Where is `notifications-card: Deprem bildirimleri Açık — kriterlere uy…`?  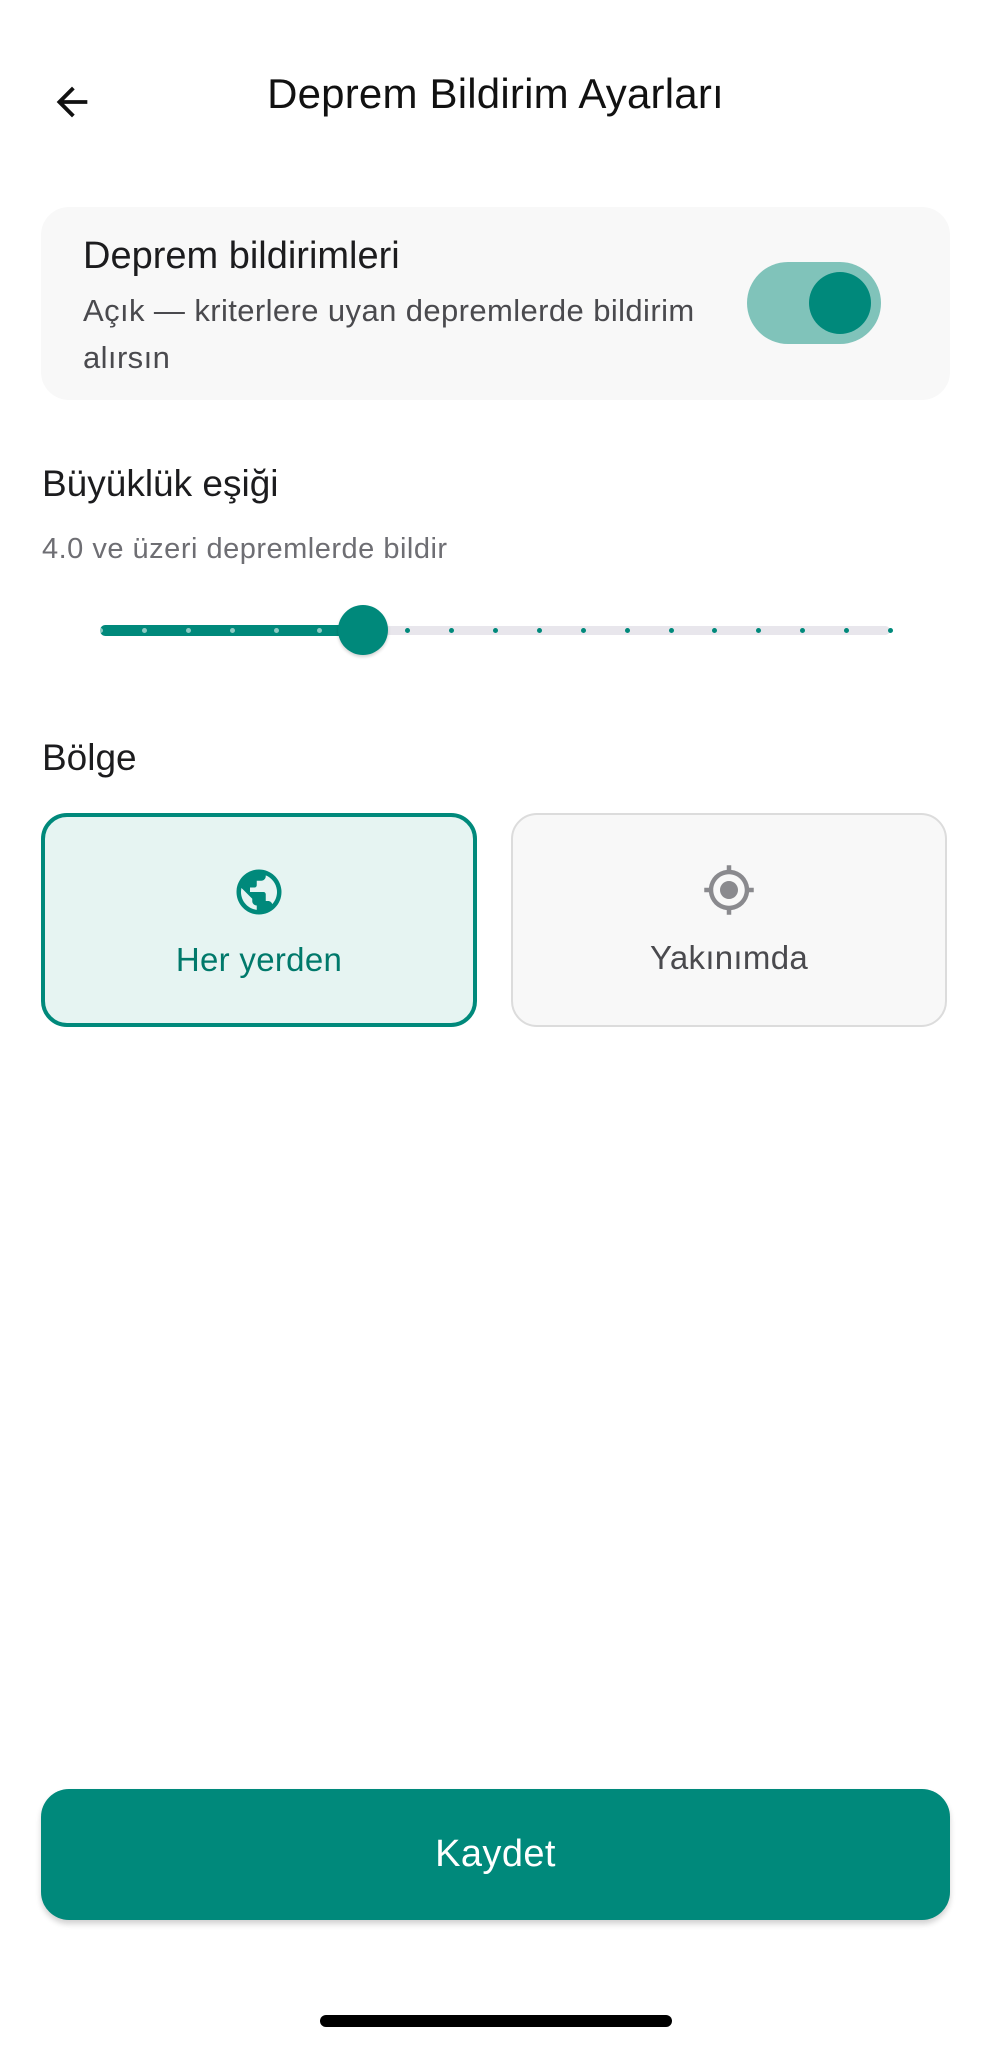
notifications-card: Deprem bildirimleri Açık — kriterlere uy… is located at coordinates (495, 303).